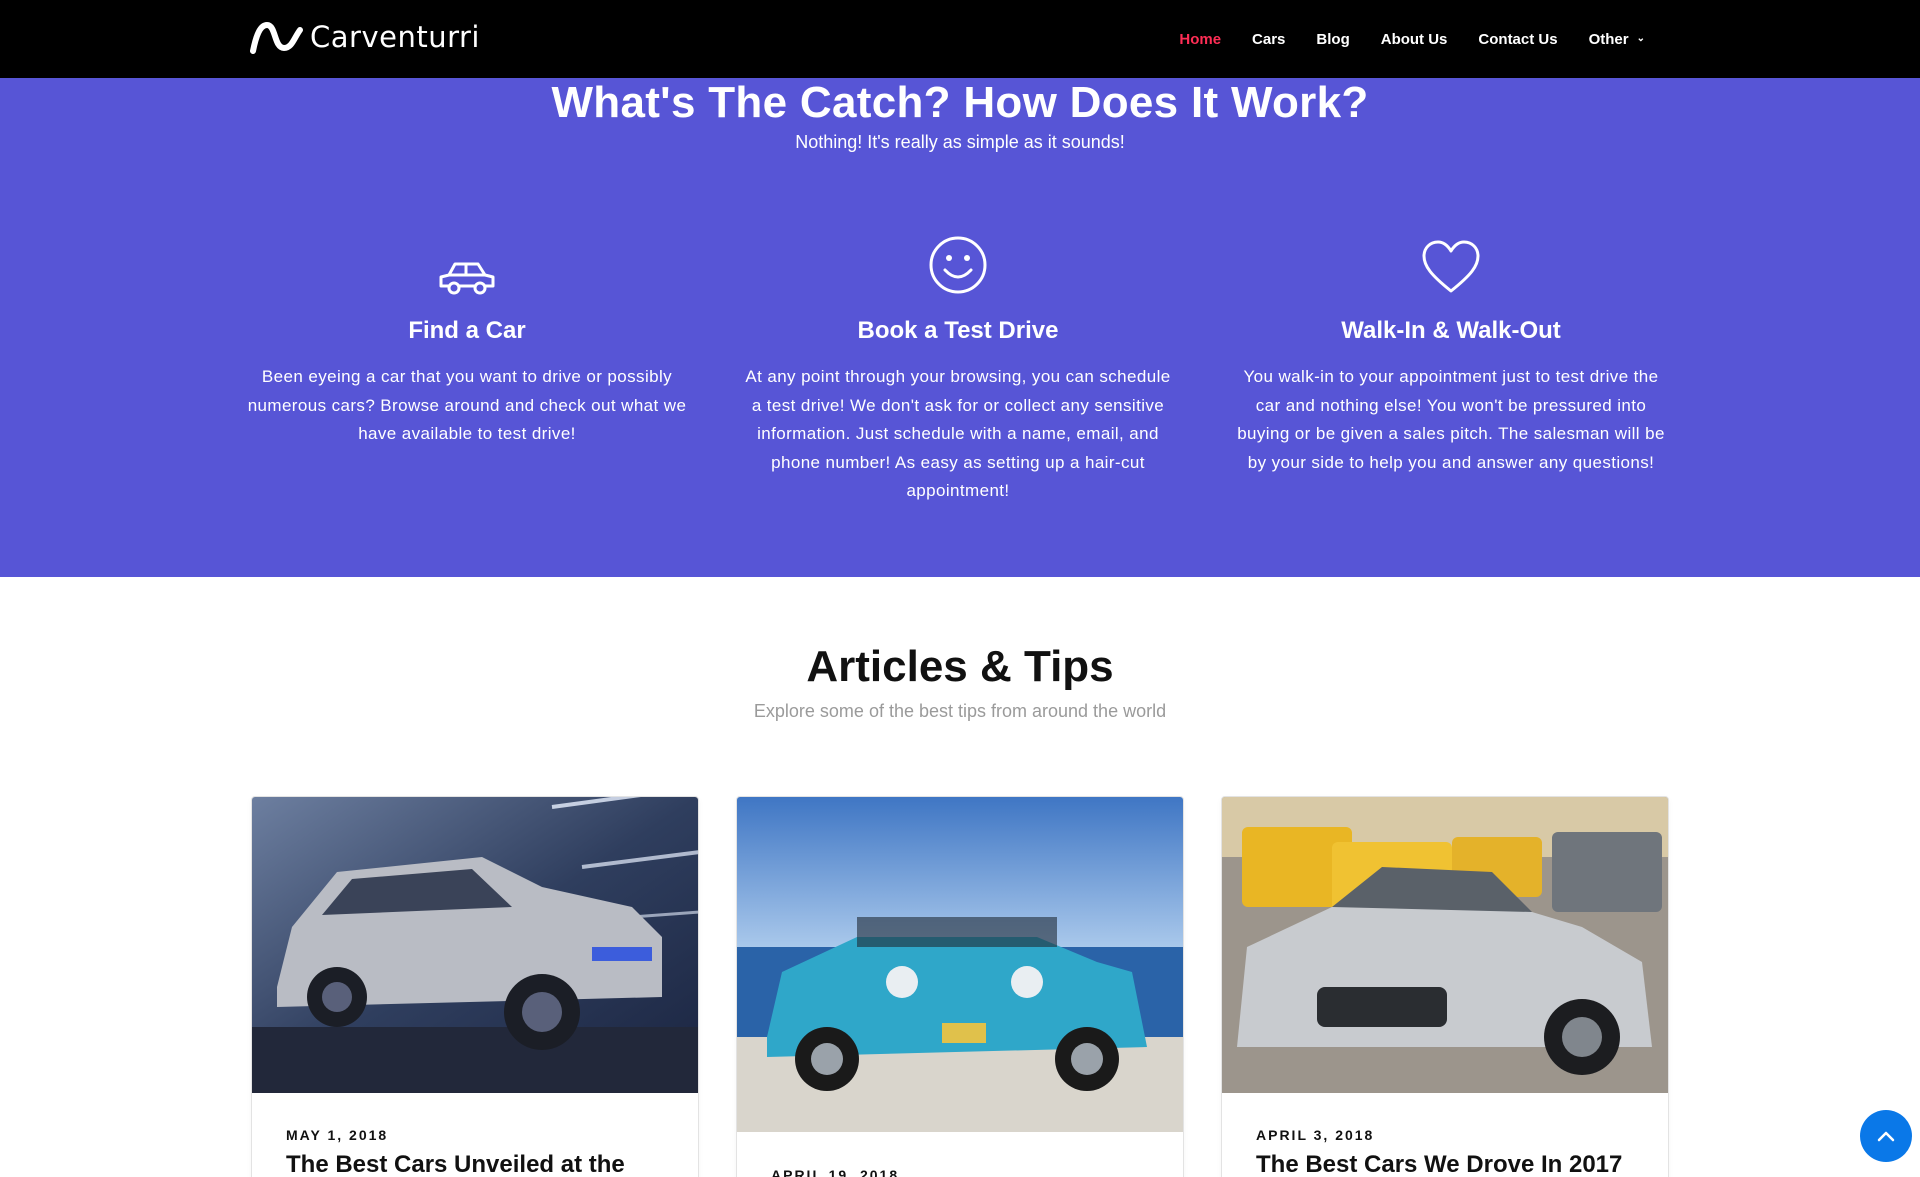 This screenshot has height=1177, width=1920. I want to click on silver-suv-image, so click(475, 945).